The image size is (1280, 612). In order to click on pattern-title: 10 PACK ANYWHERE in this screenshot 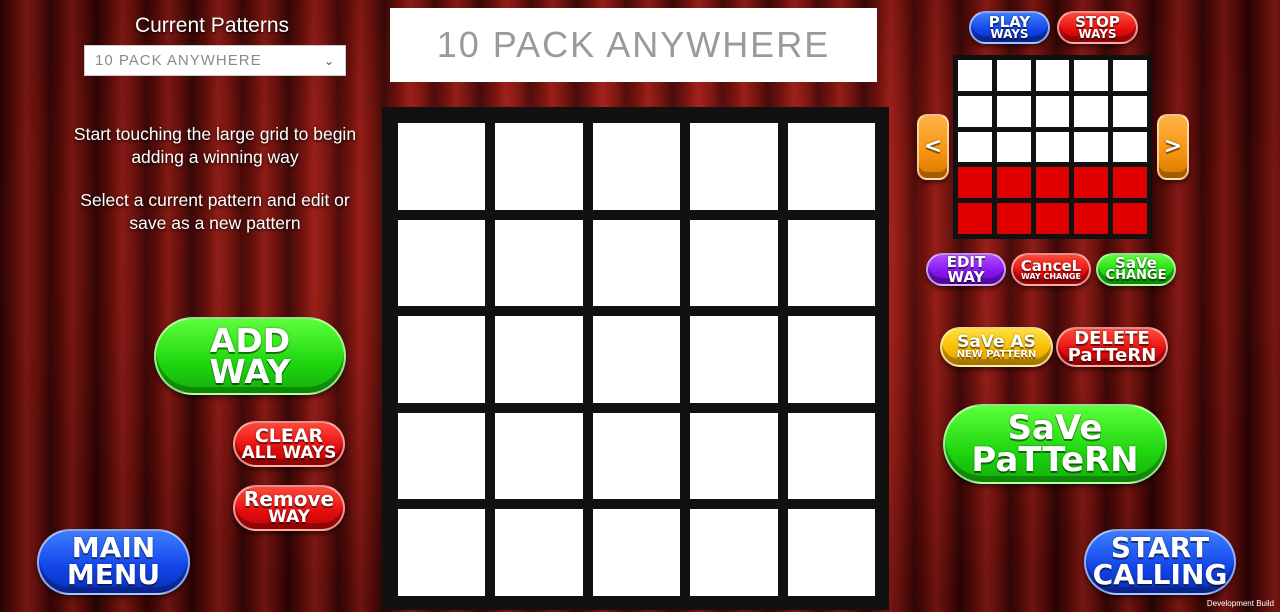, I will do `click(633, 45)`.